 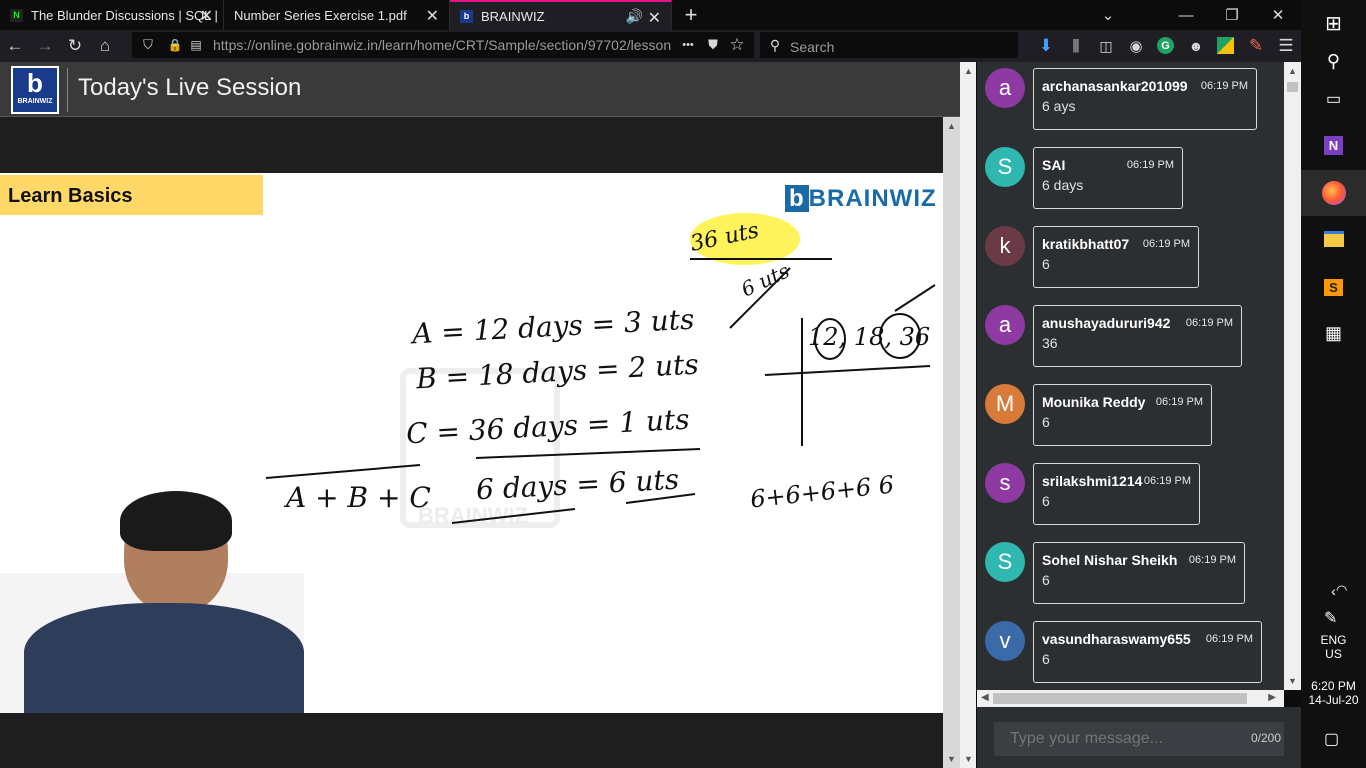 What do you see at coordinates (1116, 494) in the screenshot?
I see `message-bubble: srilakshmi1214 06:19 PM 6` at bounding box center [1116, 494].